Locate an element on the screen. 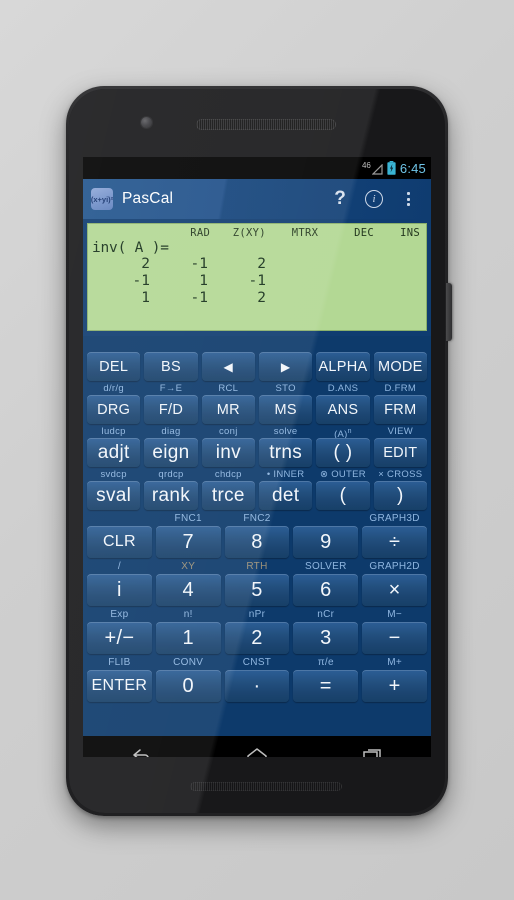 The width and height of the screenshot is (514, 900). keypad-cell: CNST · is located at coordinates (257, 678).